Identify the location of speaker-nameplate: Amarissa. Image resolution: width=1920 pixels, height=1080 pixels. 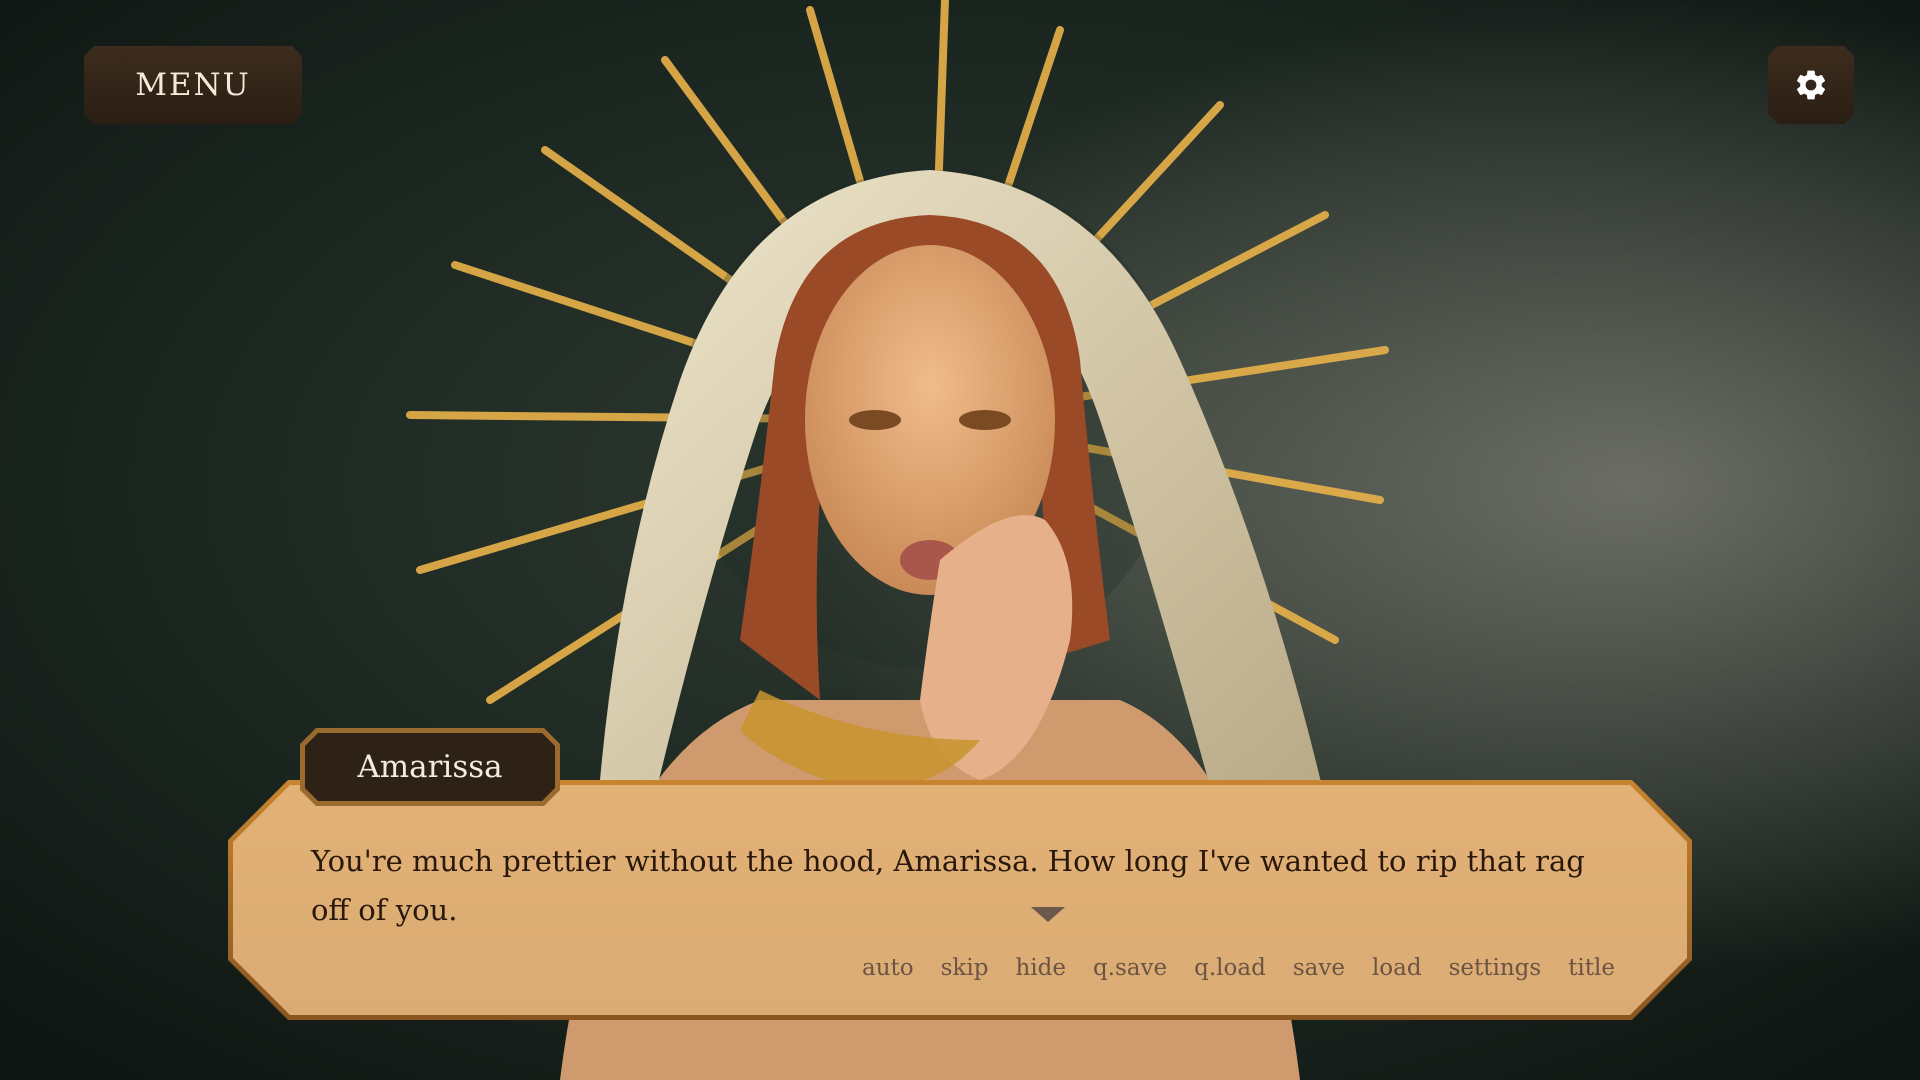
(430, 767).